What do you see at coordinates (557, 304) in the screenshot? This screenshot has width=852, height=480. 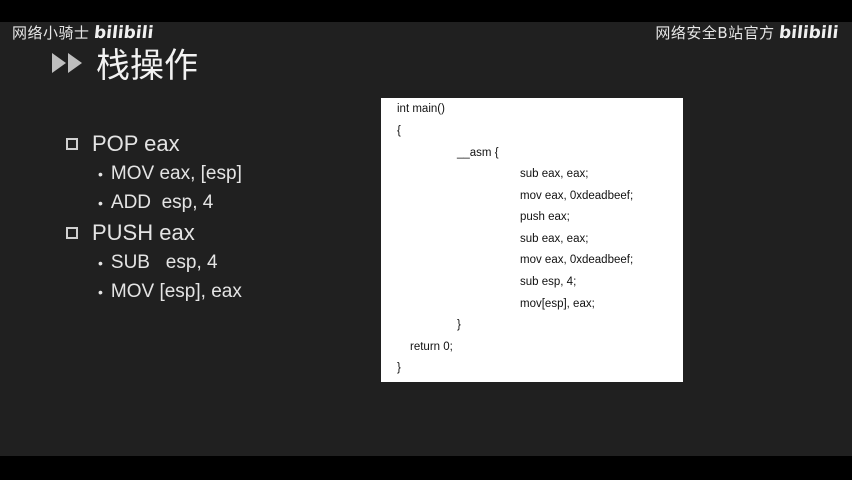 I see `code-line: mov[esp], eax;` at bounding box center [557, 304].